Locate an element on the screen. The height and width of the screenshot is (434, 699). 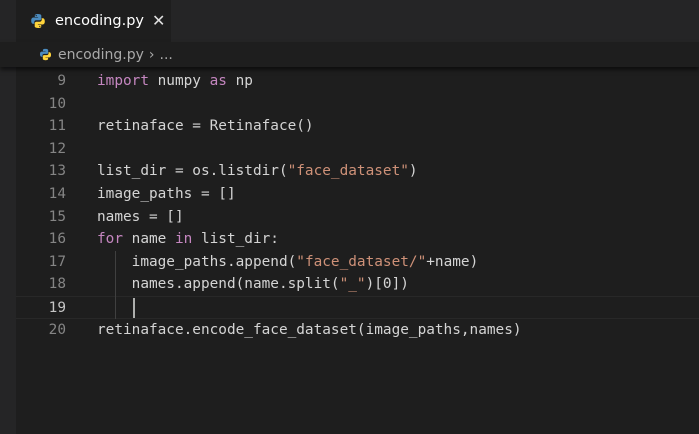
code-text: names.append(name.split("_")[0]) is located at coordinates (253, 284).